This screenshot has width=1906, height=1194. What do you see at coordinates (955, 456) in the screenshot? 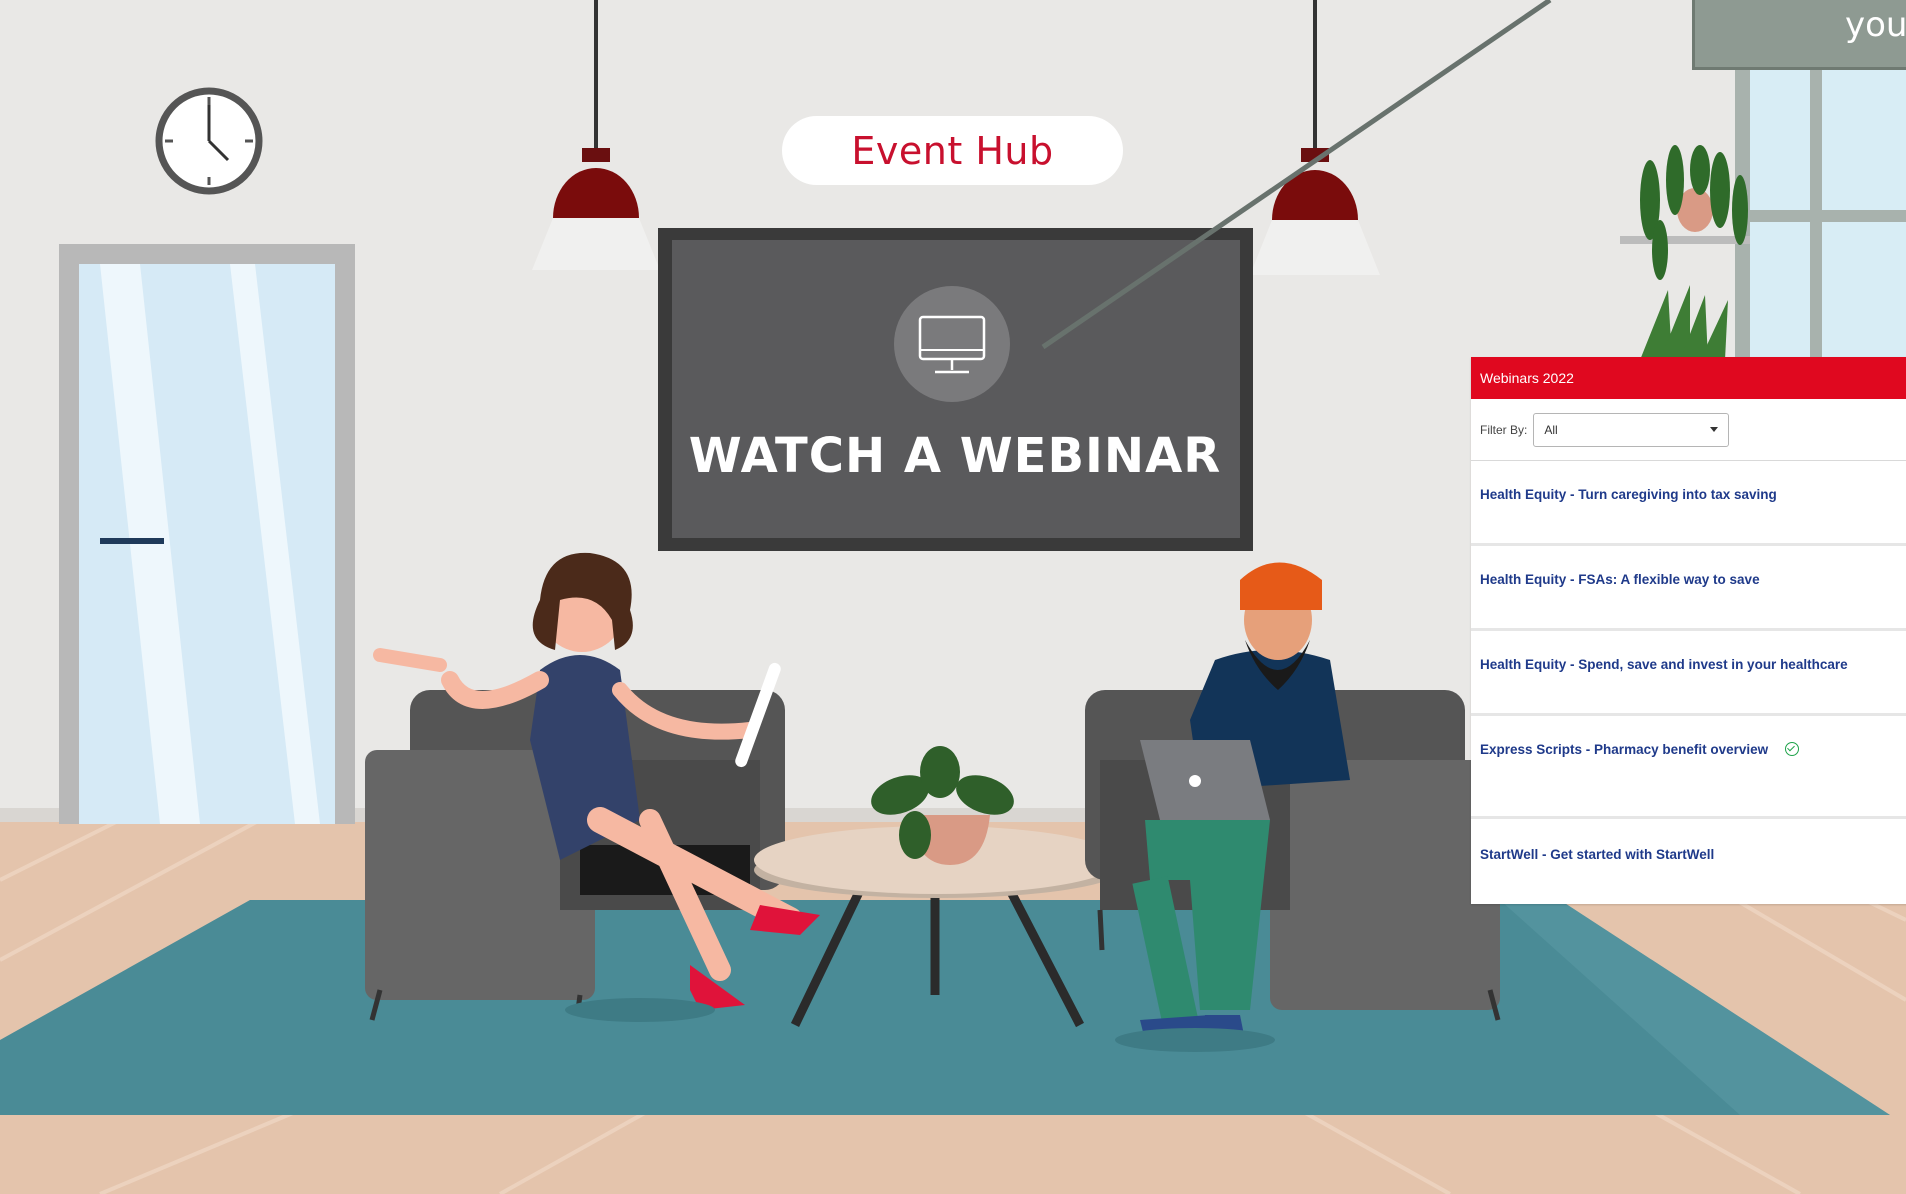
I see `watch-webinar-title: WATCH A WEBINAR` at bounding box center [955, 456].